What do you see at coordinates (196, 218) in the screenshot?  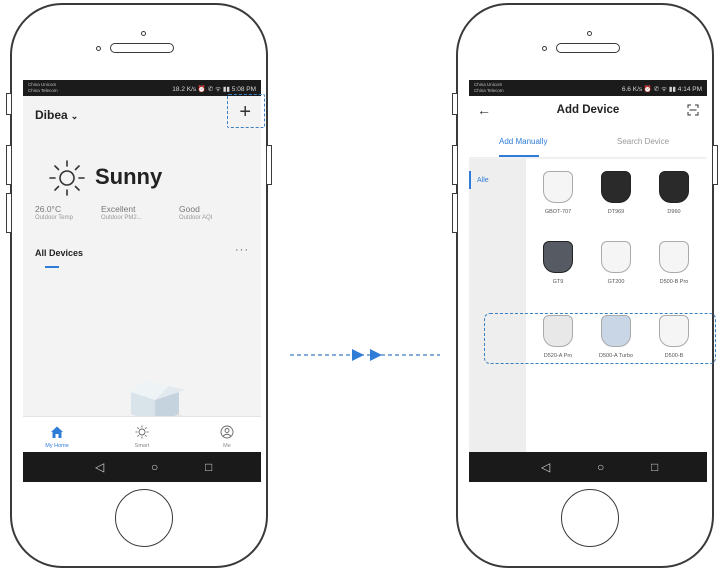 I see `stat-label: Outdoor AQI` at bounding box center [196, 218].